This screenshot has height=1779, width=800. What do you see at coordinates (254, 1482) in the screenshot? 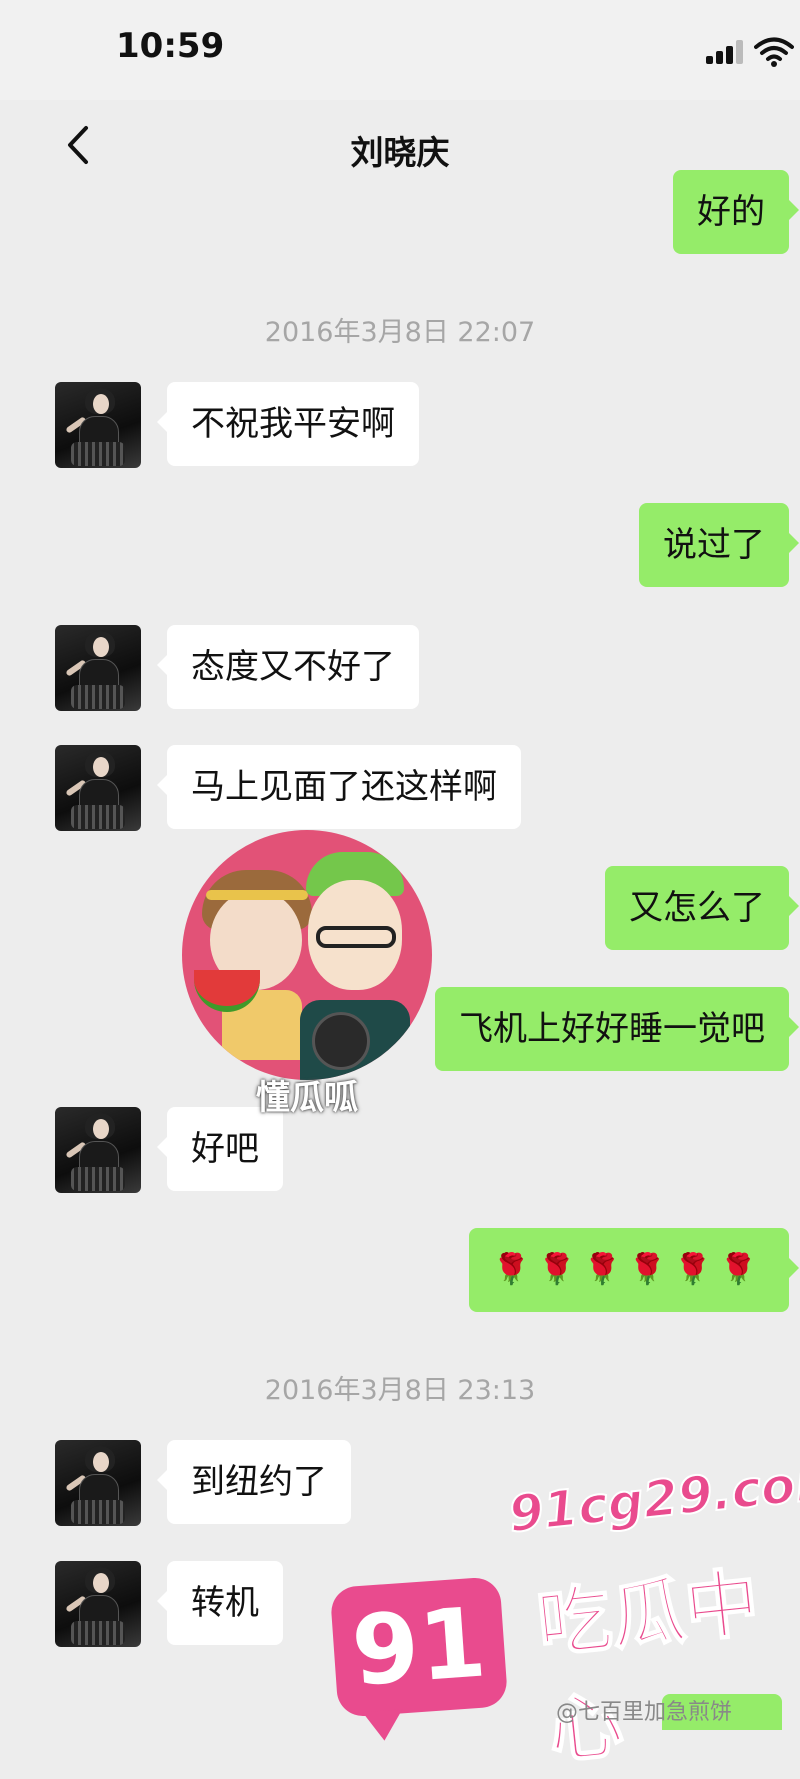
I see `message-received: 到纽约了` at bounding box center [254, 1482].